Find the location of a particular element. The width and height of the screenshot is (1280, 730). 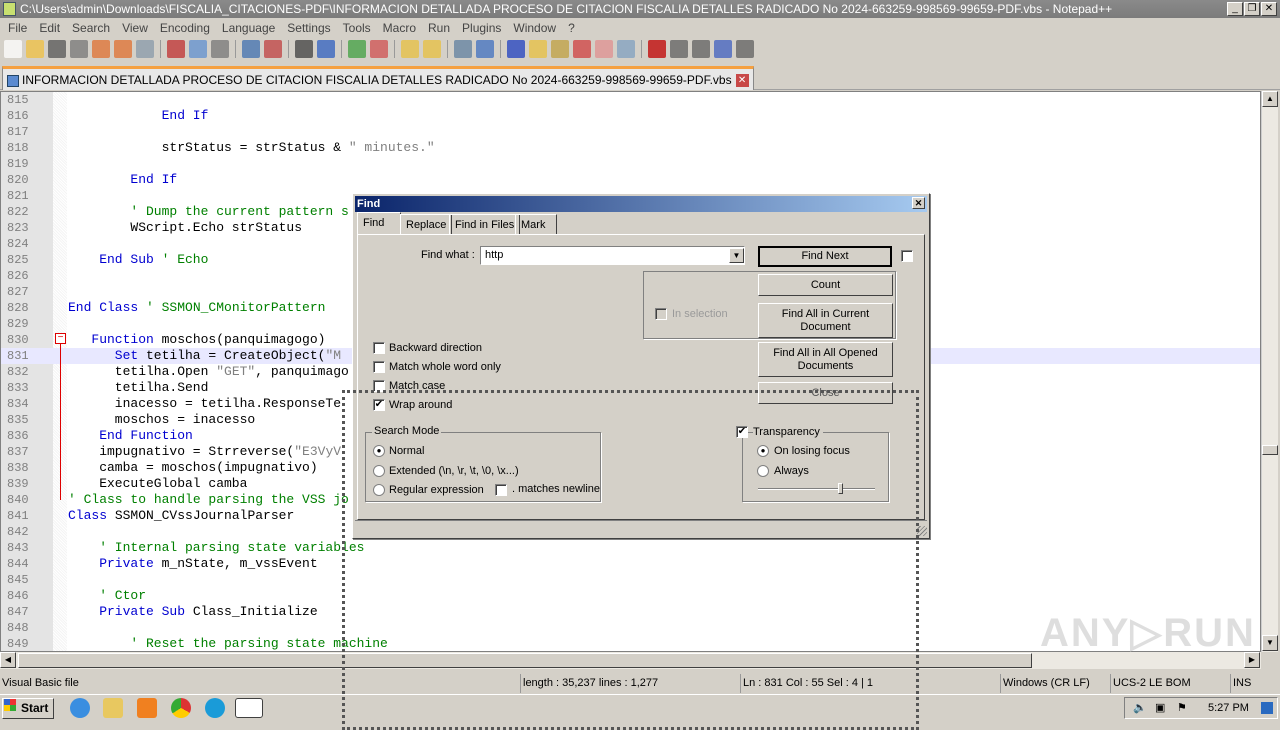

network-icon: ▣ is located at coordinates (1160, 708).